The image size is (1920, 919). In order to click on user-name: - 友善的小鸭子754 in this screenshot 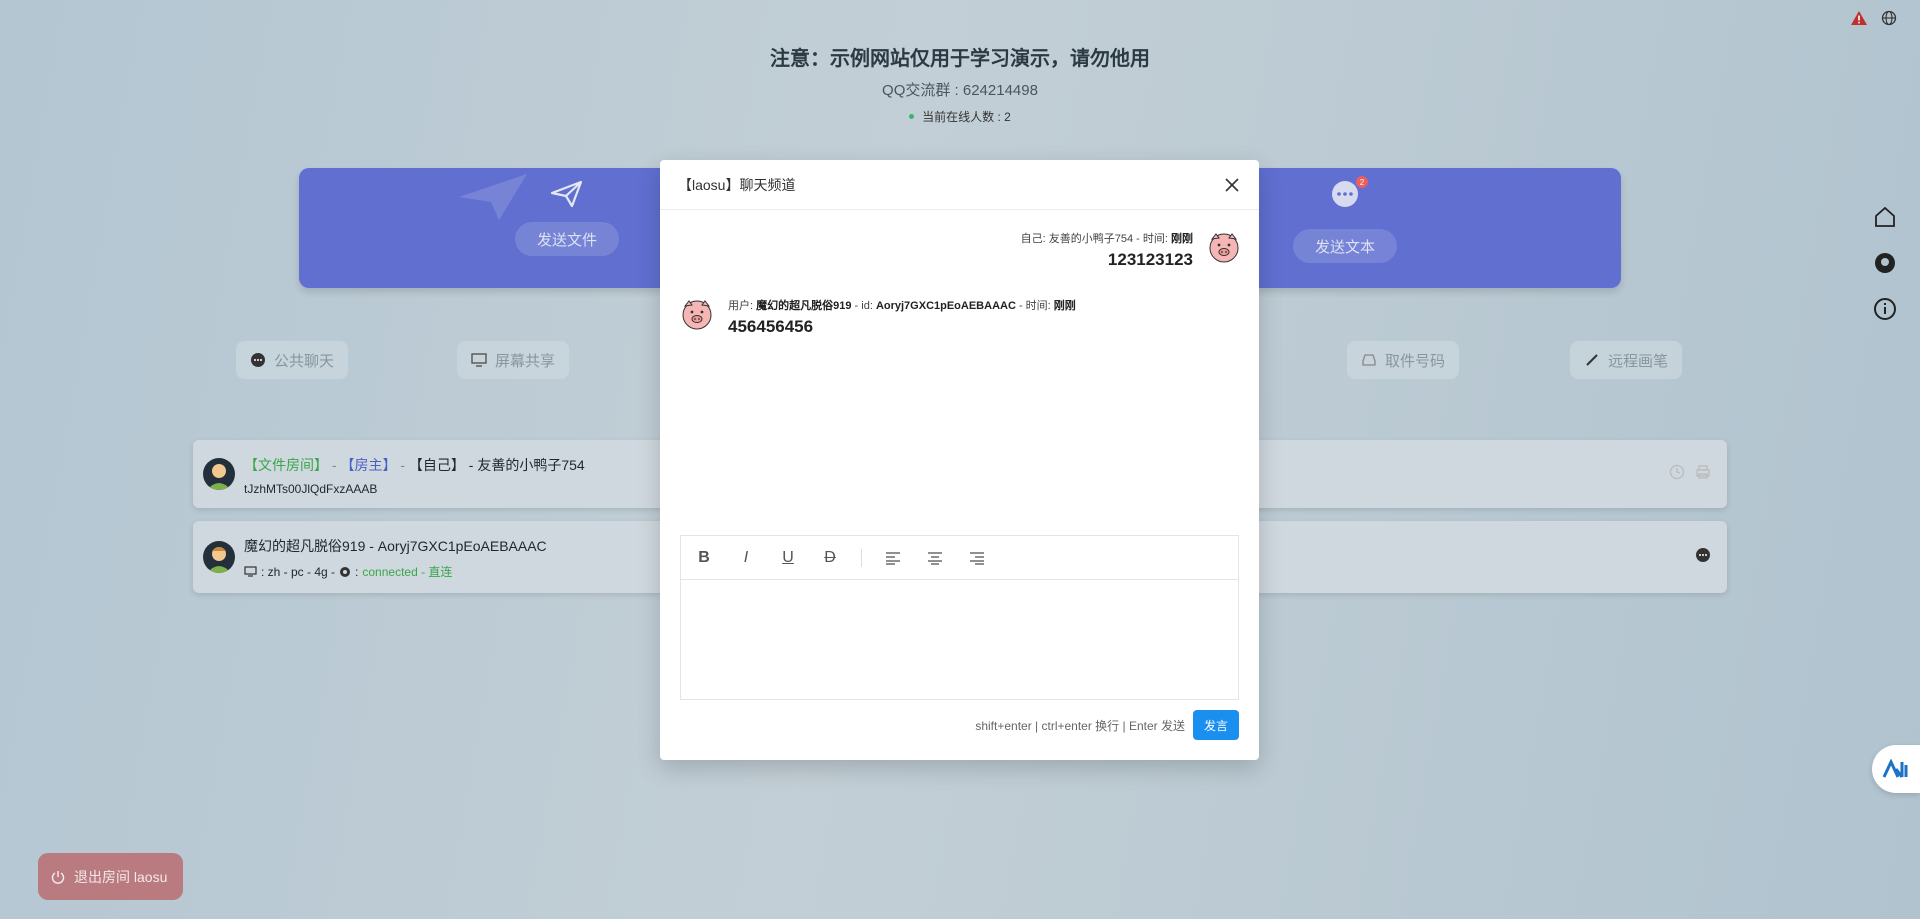, I will do `click(526, 465)`.